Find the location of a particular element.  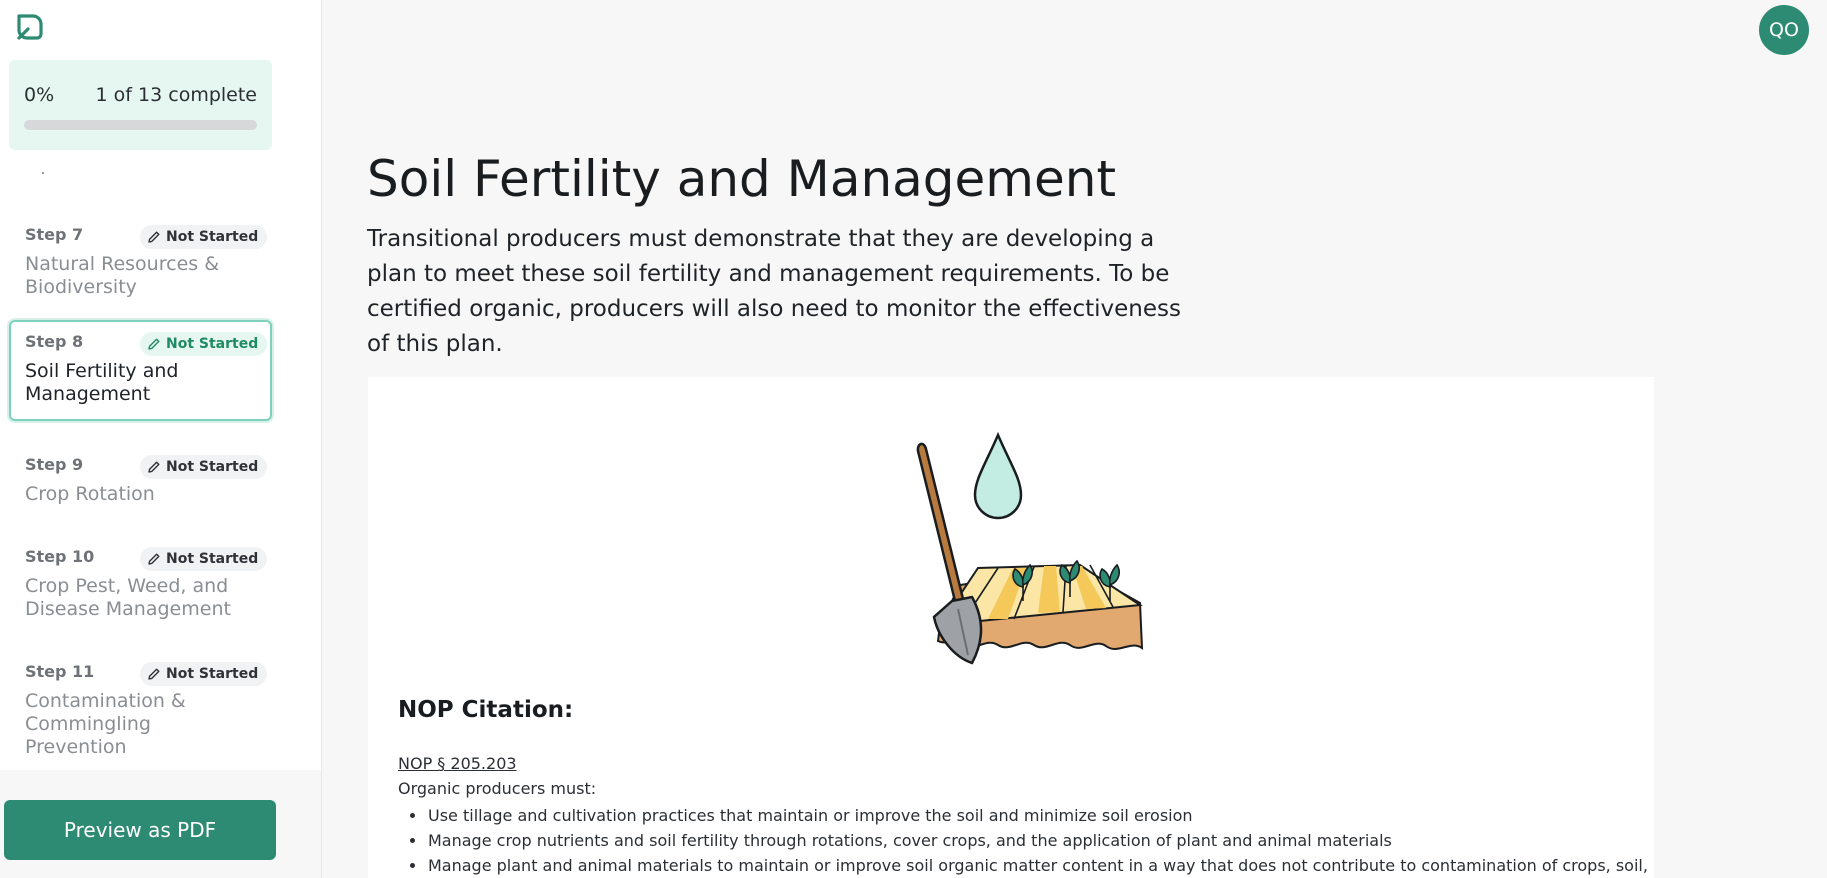

citation-intro: Organic producers must: is located at coordinates (497, 788).